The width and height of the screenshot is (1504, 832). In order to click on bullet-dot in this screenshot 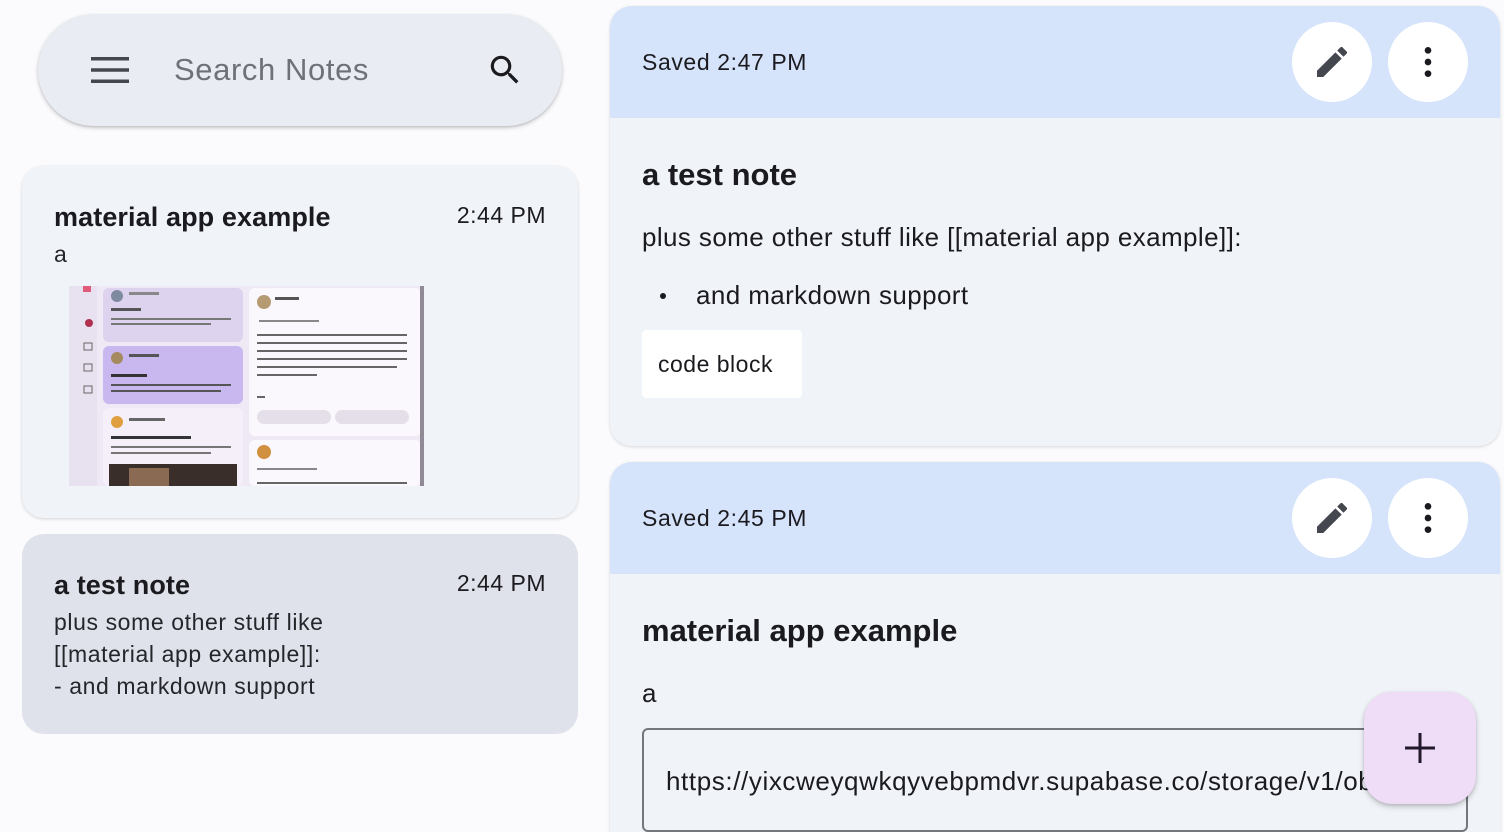, I will do `click(663, 295)`.